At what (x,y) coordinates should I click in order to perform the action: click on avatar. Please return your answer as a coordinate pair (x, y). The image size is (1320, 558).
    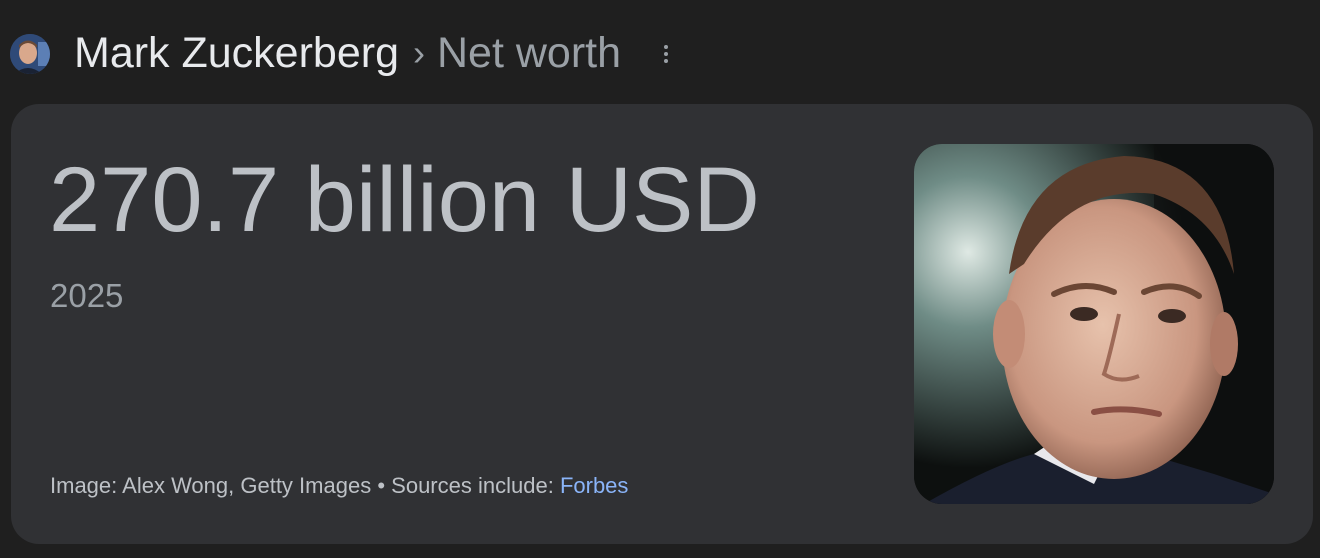
    Looking at the image, I should click on (30, 54).